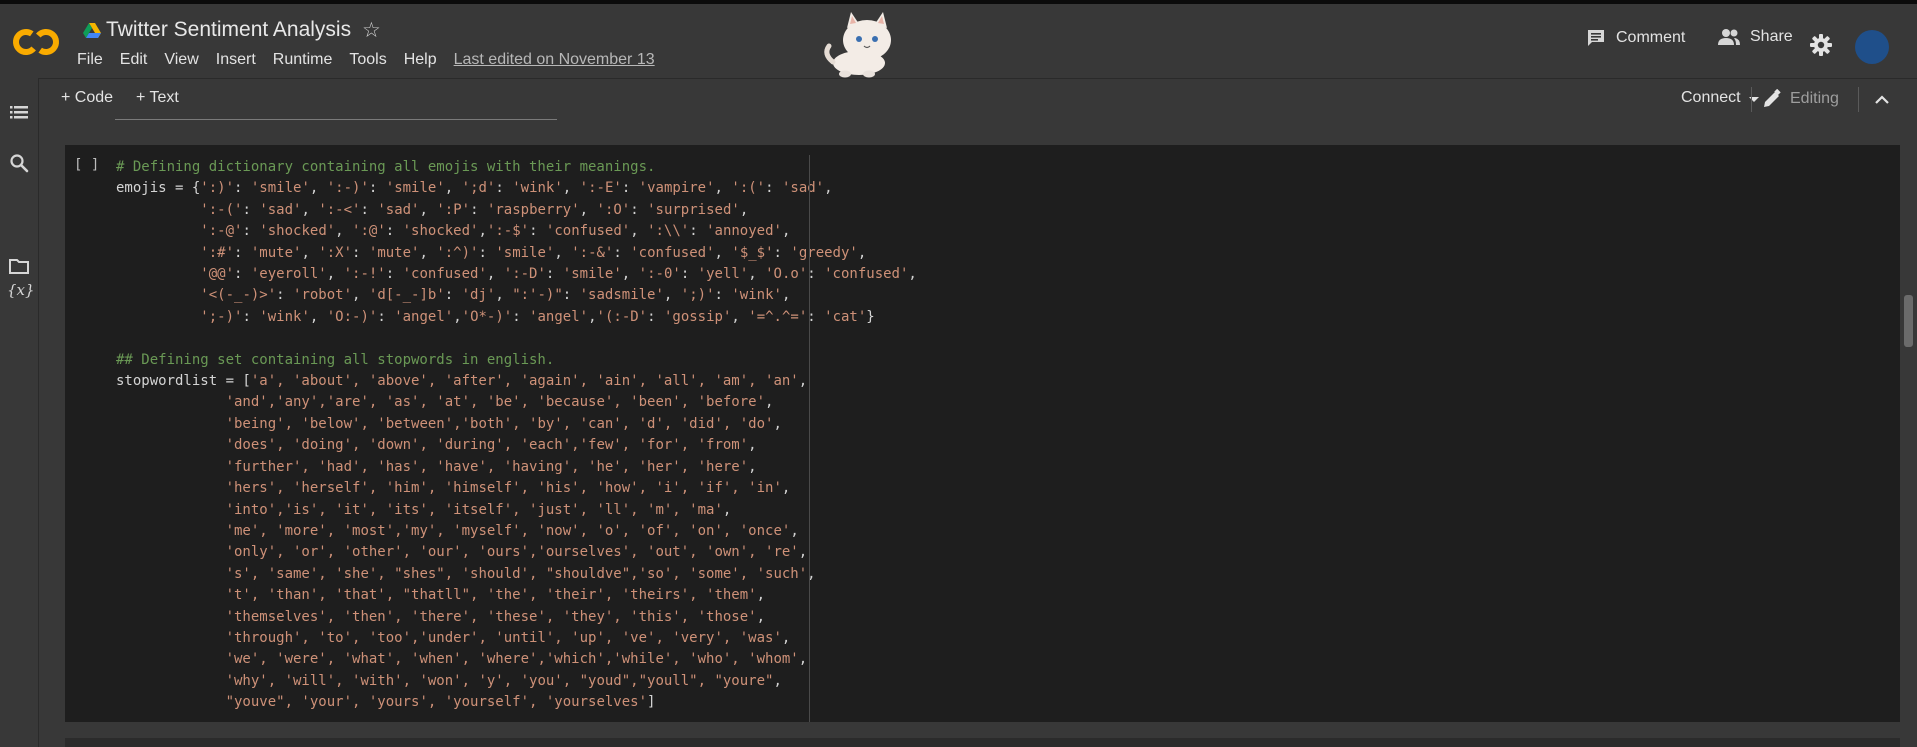 This screenshot has width=1917, height=747. What do you see at coordinates (693, 209) in the screenshot?
I see `code-string: 'surprised'` at bounding box center [693, 209].